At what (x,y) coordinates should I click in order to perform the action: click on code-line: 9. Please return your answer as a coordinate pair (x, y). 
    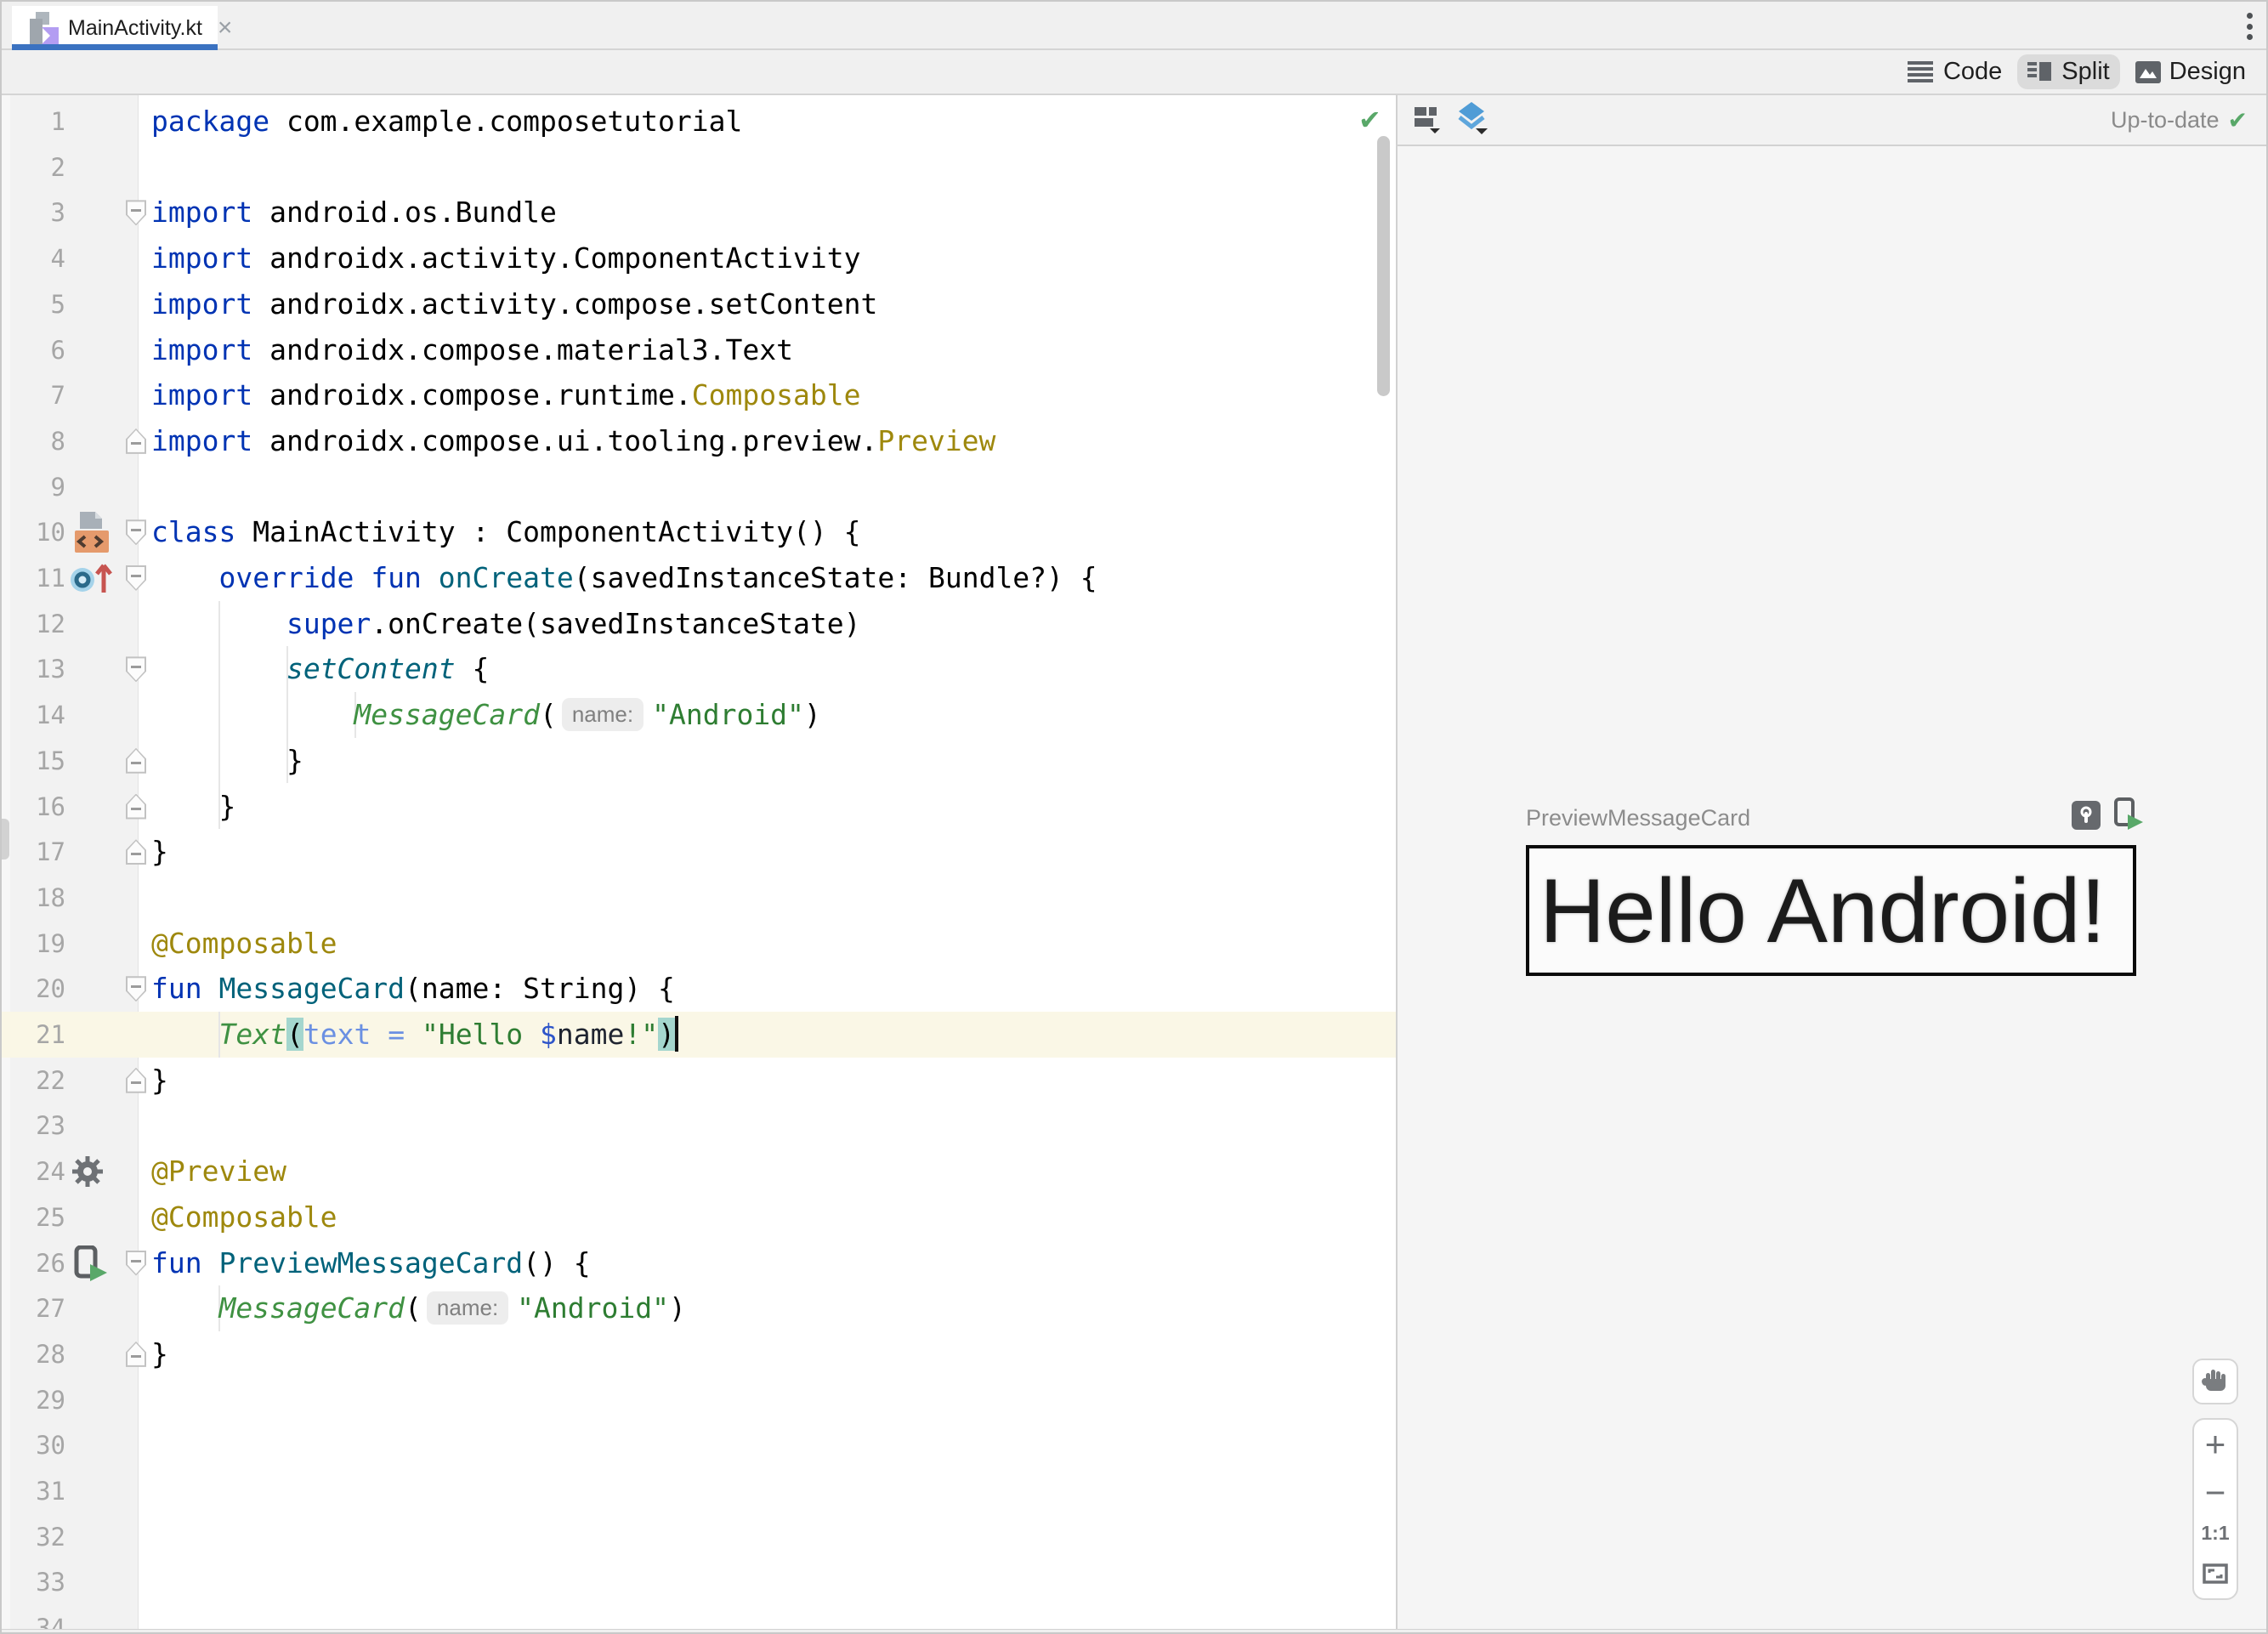
    Looking at the image, I should click on (699, 487).